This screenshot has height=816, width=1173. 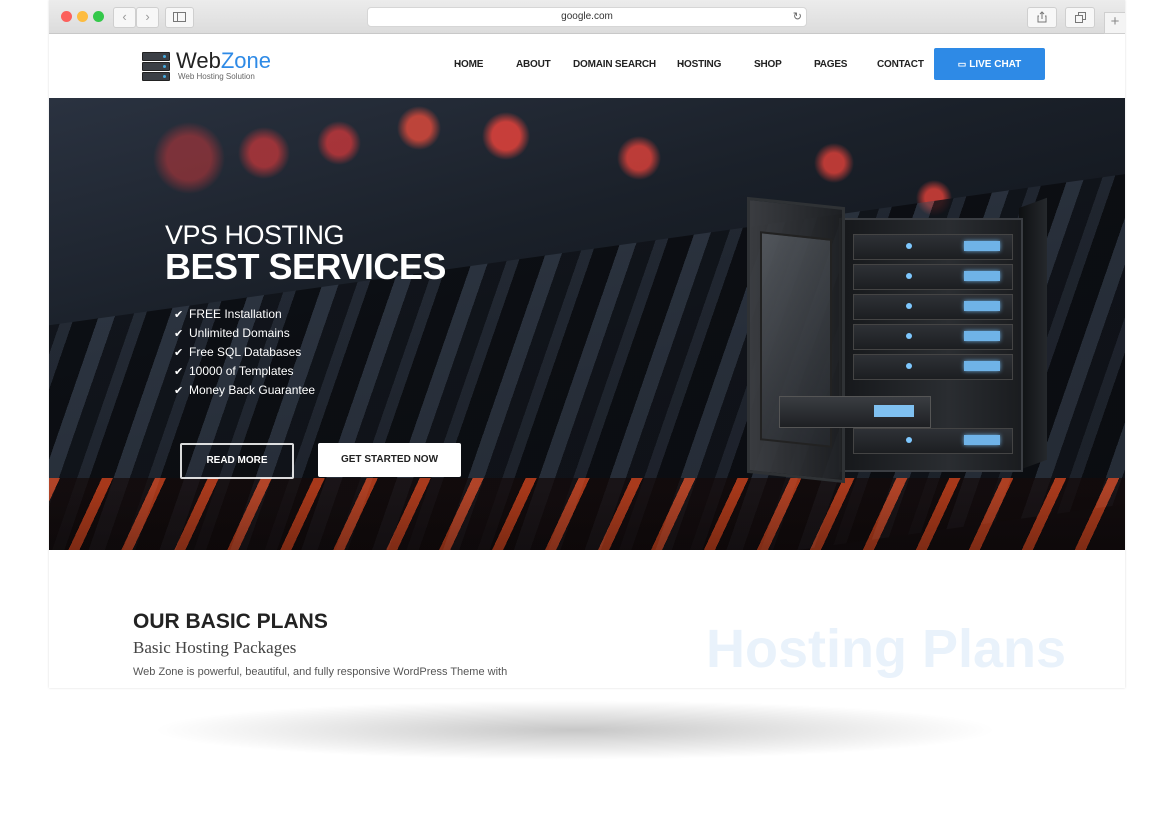 What do you see at coordinates (66, 16) in the screenshot?
I see `close-window-button` at bounding box center [66, 16].